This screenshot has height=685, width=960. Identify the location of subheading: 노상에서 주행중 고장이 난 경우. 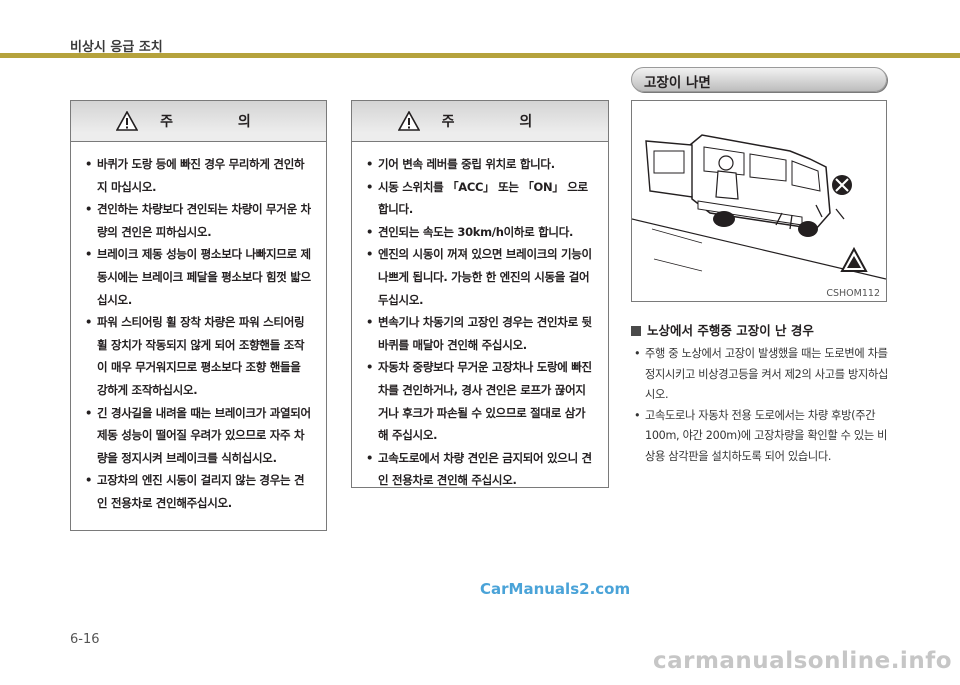
(722, 329).